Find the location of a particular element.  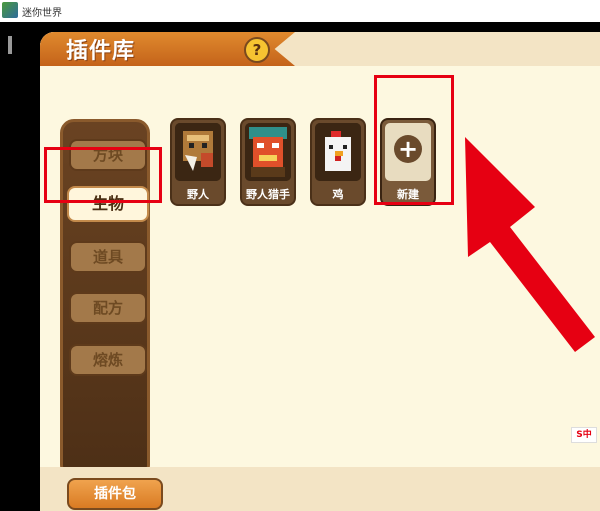

plugin-pack-button: 插件包 is located at coordinates (115, 494).